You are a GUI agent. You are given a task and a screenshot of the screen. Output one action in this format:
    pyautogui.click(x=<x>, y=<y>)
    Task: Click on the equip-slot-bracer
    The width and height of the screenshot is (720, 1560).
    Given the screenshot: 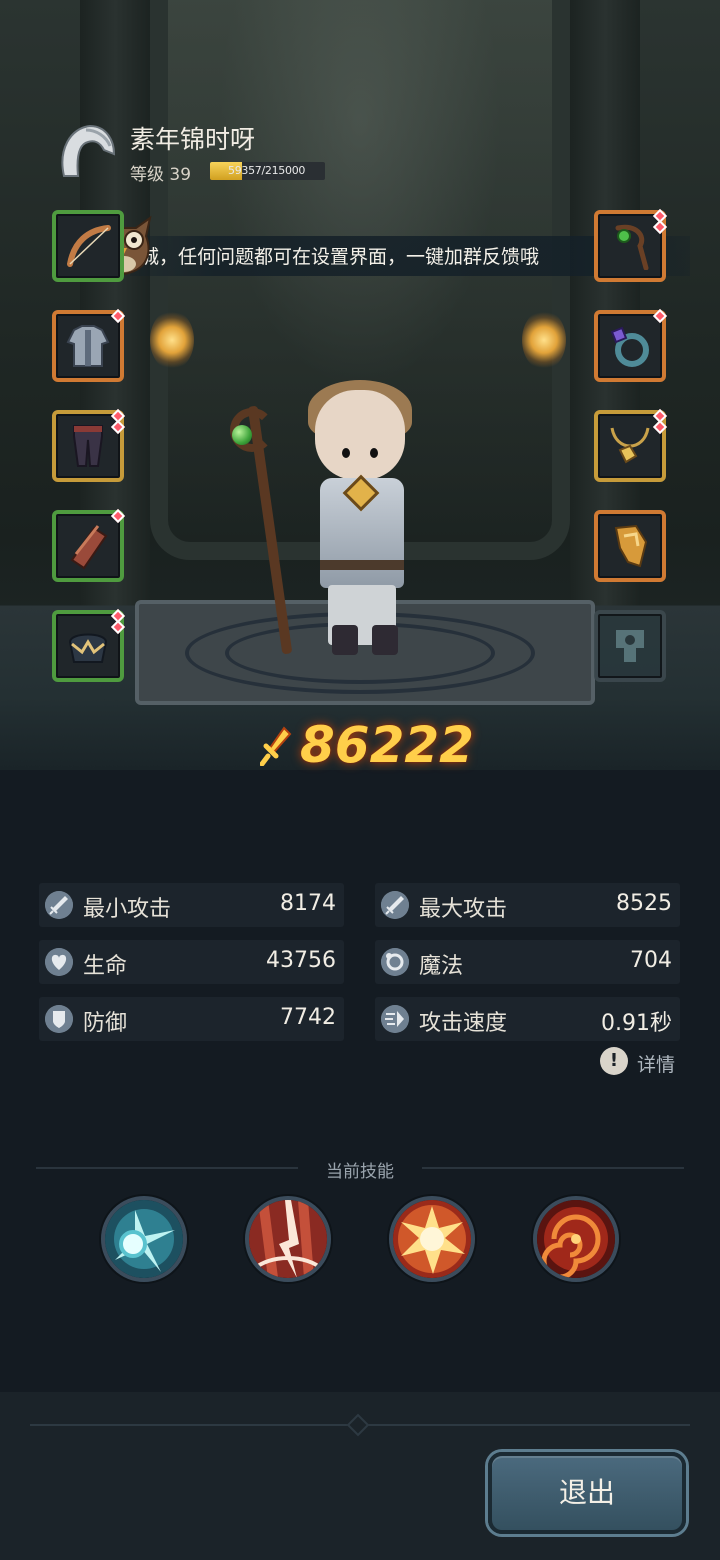 What is the action you would take?
    pyautogui.click(x=89, y=545)
    